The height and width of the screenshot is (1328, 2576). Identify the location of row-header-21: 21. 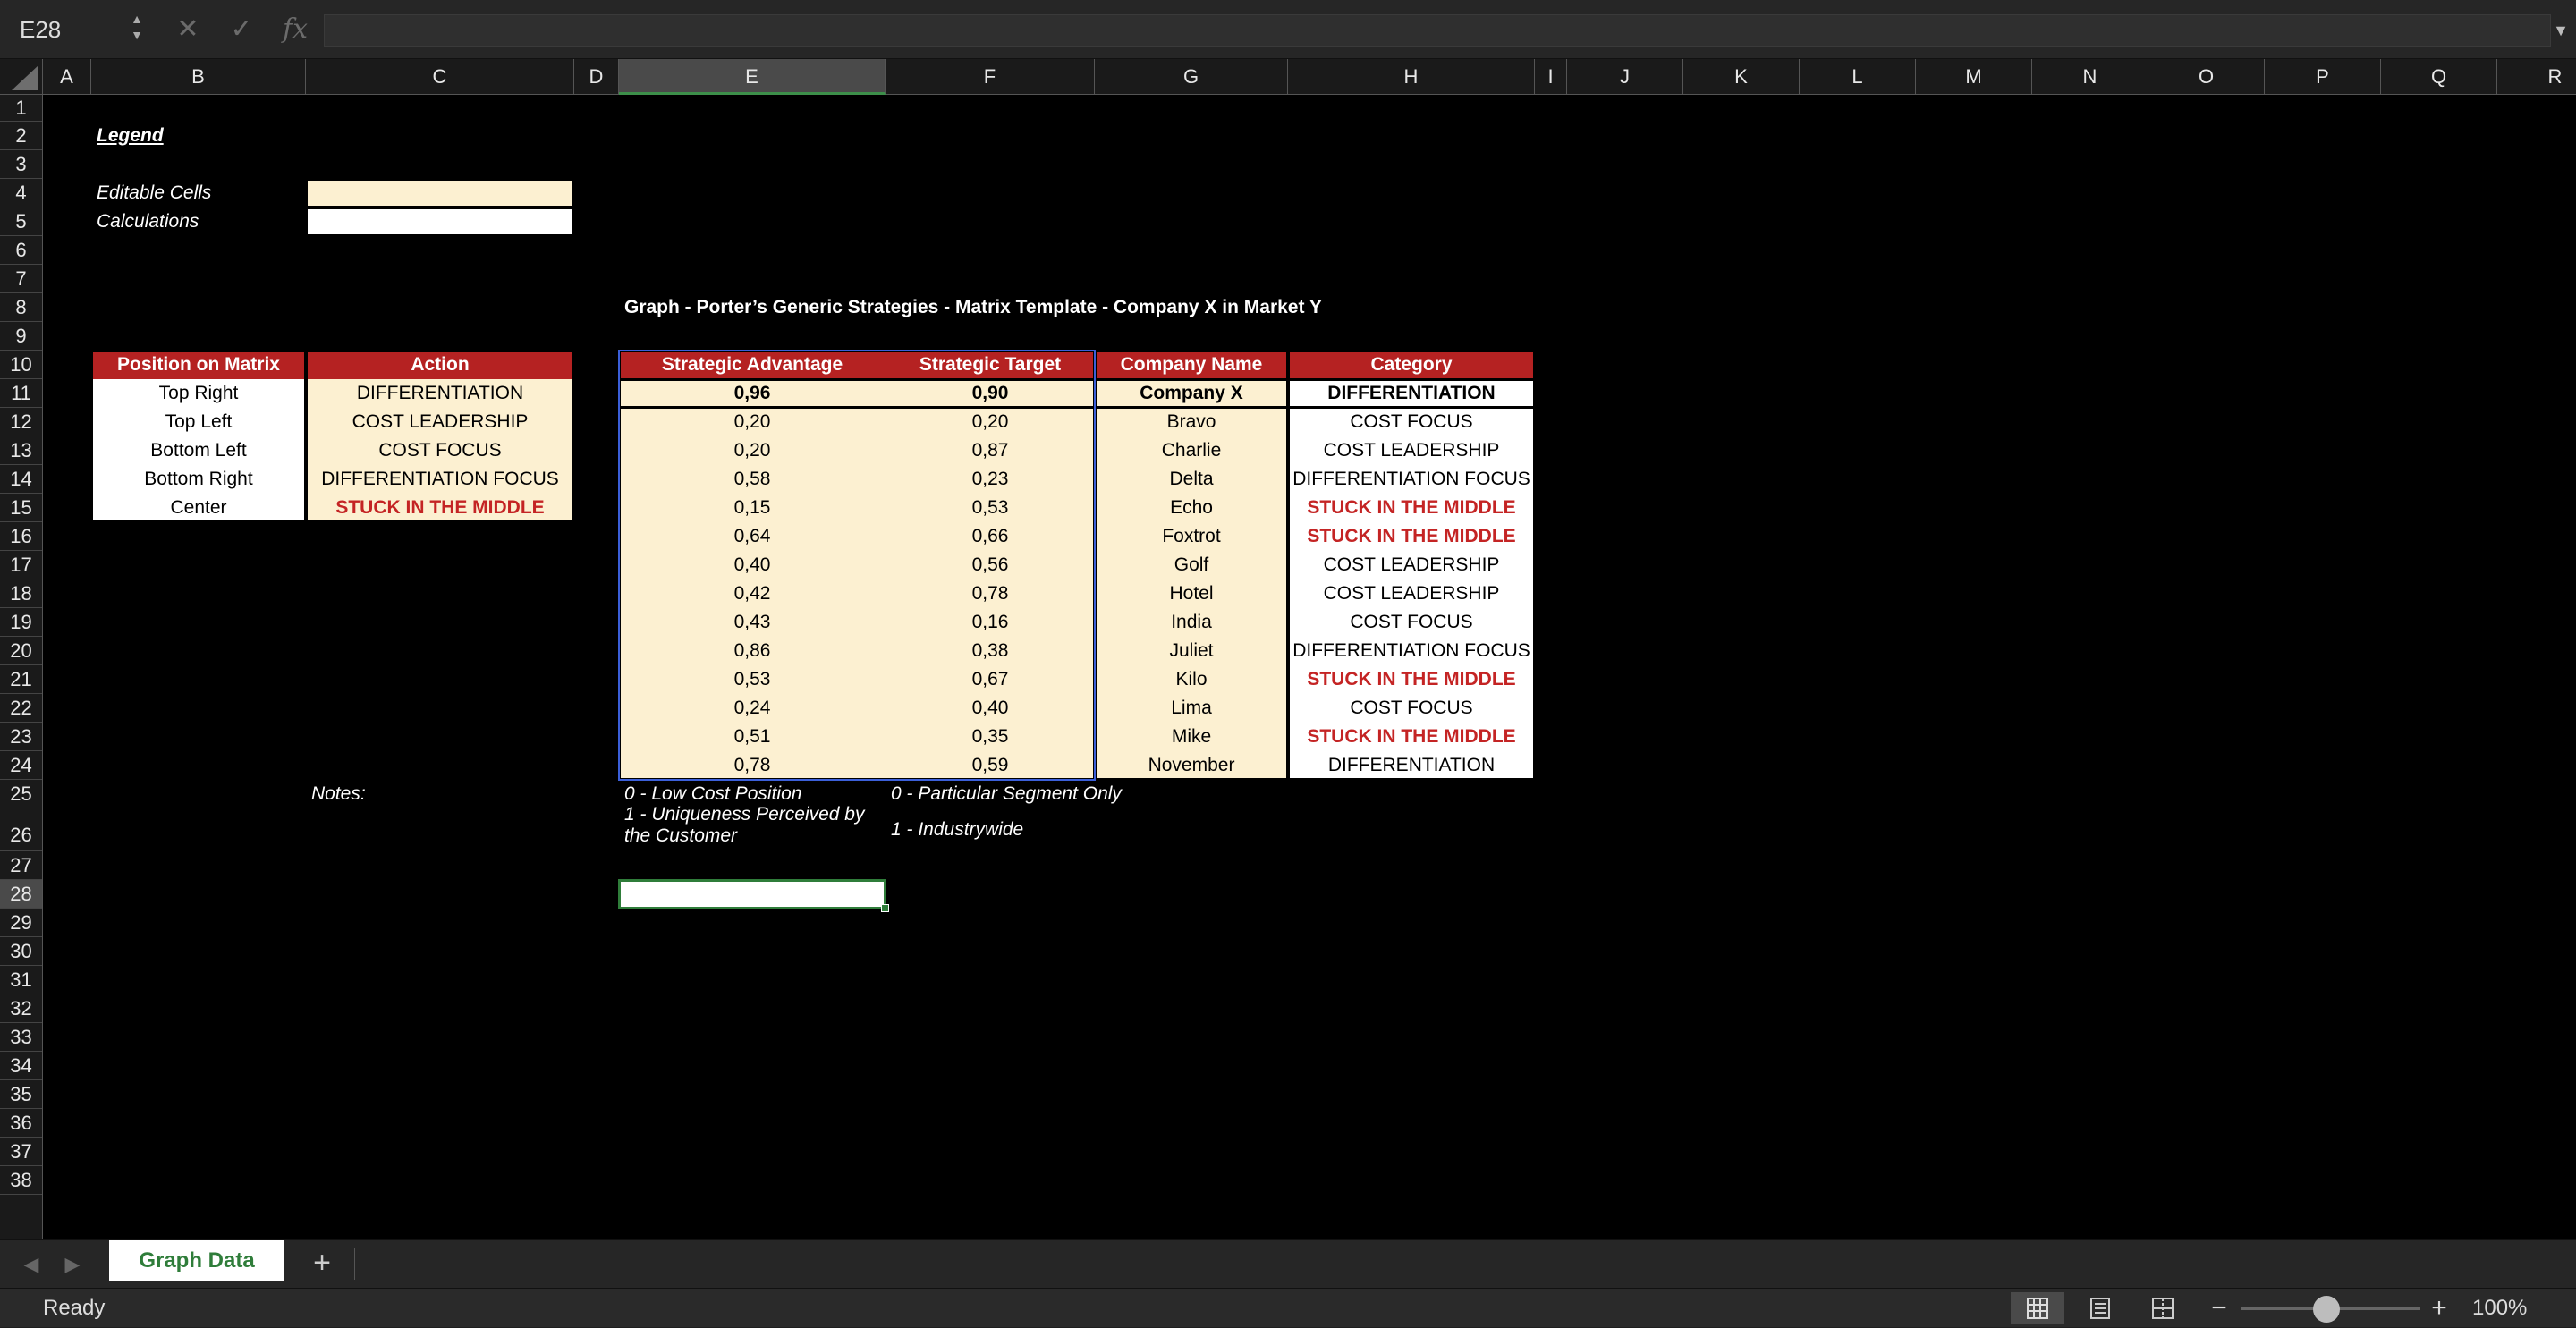
(21, 679).